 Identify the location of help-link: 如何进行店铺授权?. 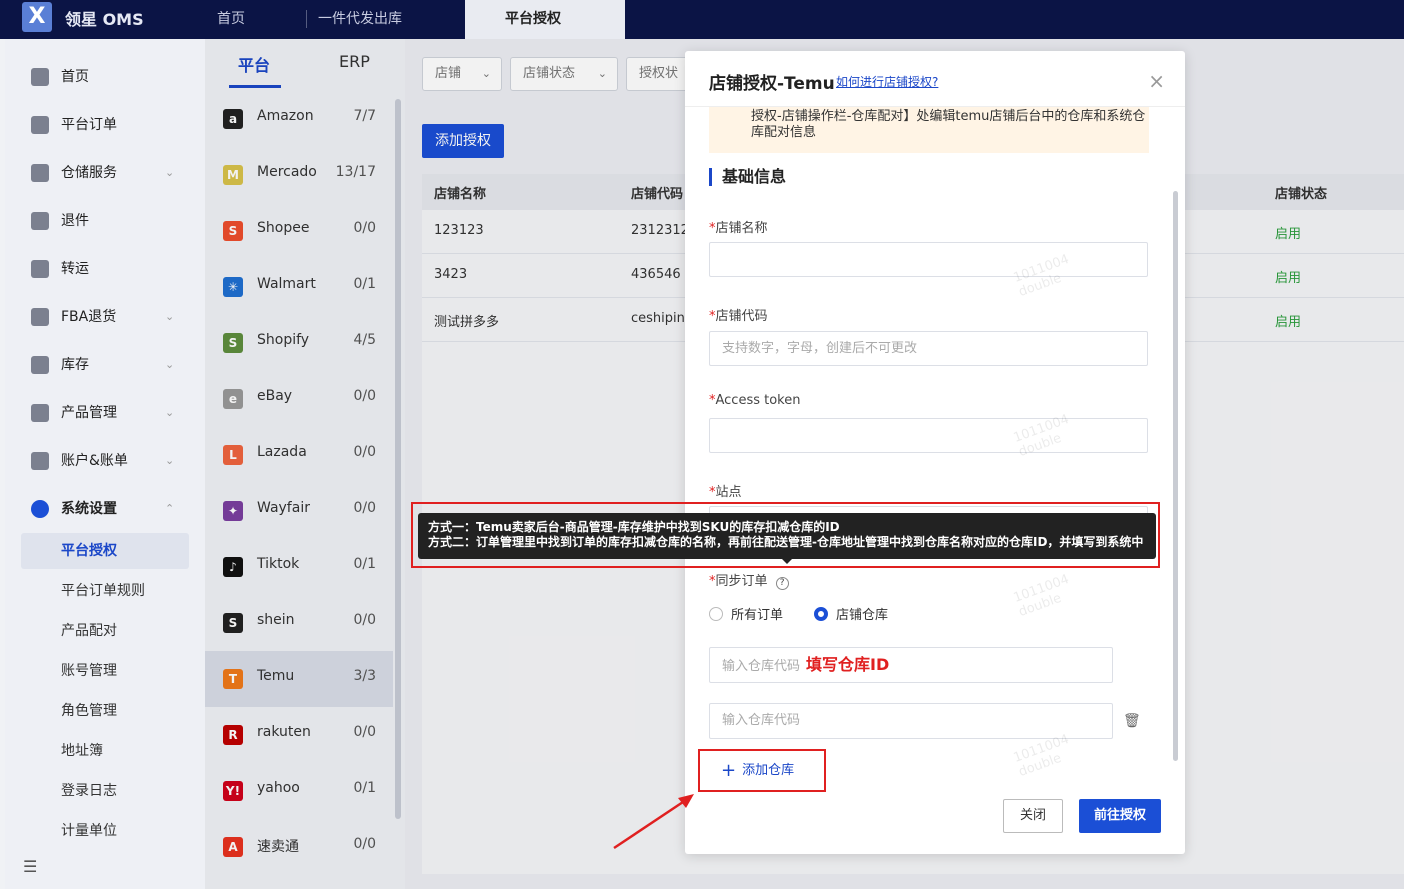
(887, 81).